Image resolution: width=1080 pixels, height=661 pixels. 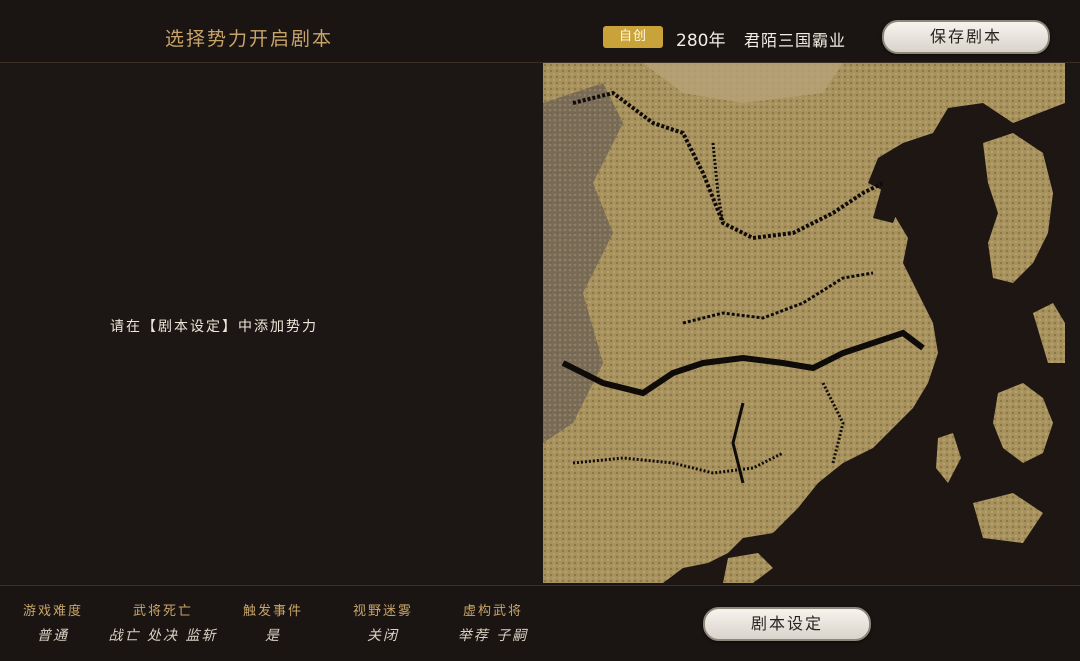 What do you see at coordinates (493, 636) in the screenshot?
I see `stat-value: 举荐 子嗣` at bounding box center [493, 636].